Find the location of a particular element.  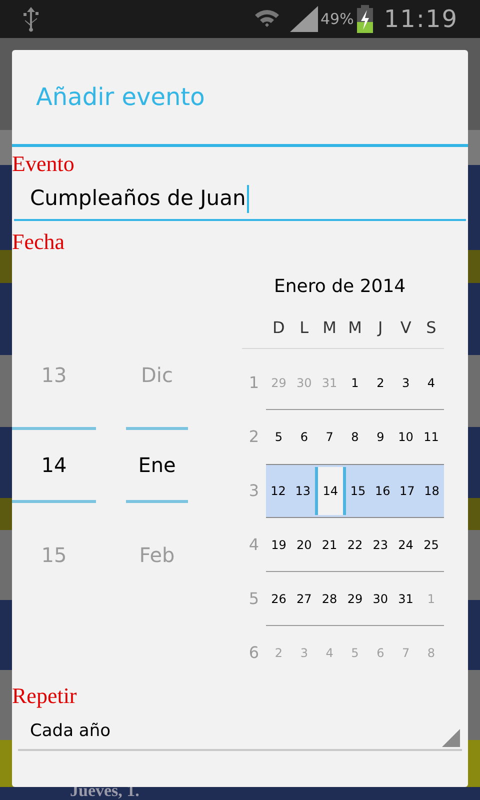

calendar-day: 14 is located at coordinates (330, 491).